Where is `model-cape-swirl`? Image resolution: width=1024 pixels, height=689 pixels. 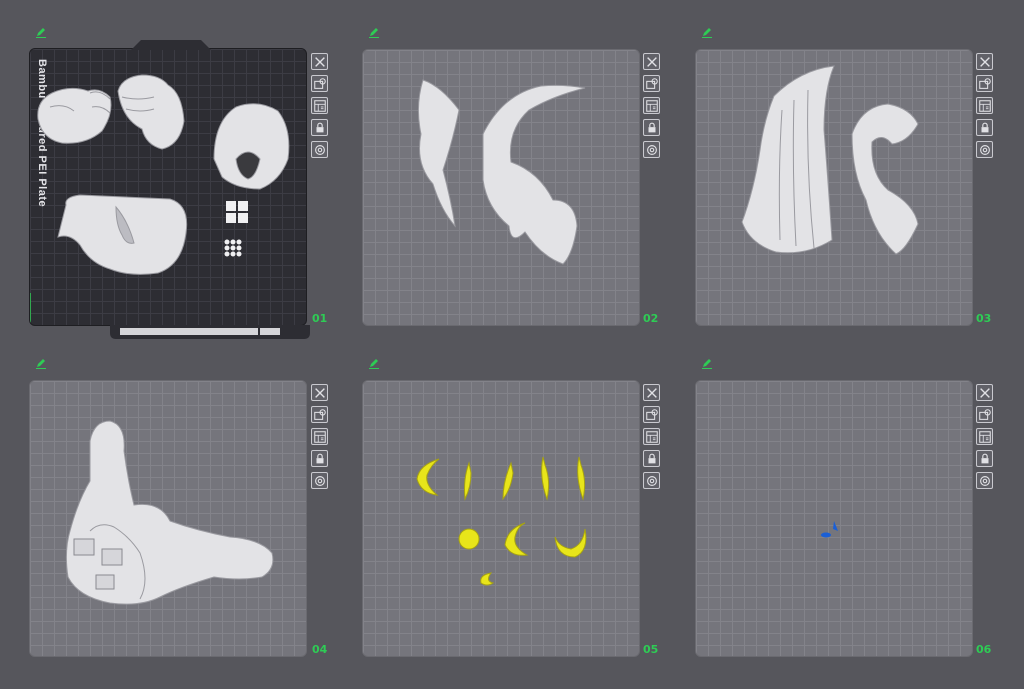 model-cape-swirl is located at coordinates (534, 174).